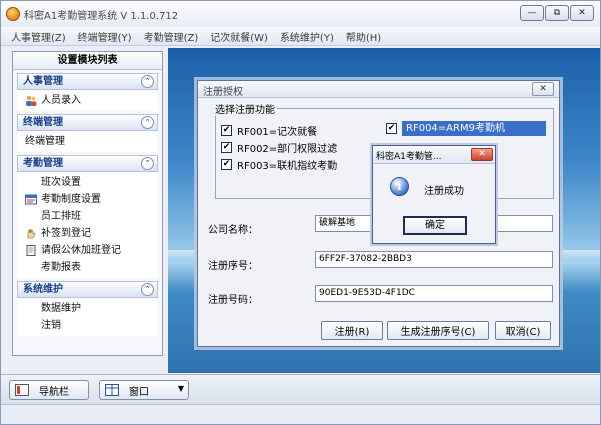 The height and width of the screenshot is (425, 601). I want to click on dropdown-arrow-icon: ▼, so click(181, 388).